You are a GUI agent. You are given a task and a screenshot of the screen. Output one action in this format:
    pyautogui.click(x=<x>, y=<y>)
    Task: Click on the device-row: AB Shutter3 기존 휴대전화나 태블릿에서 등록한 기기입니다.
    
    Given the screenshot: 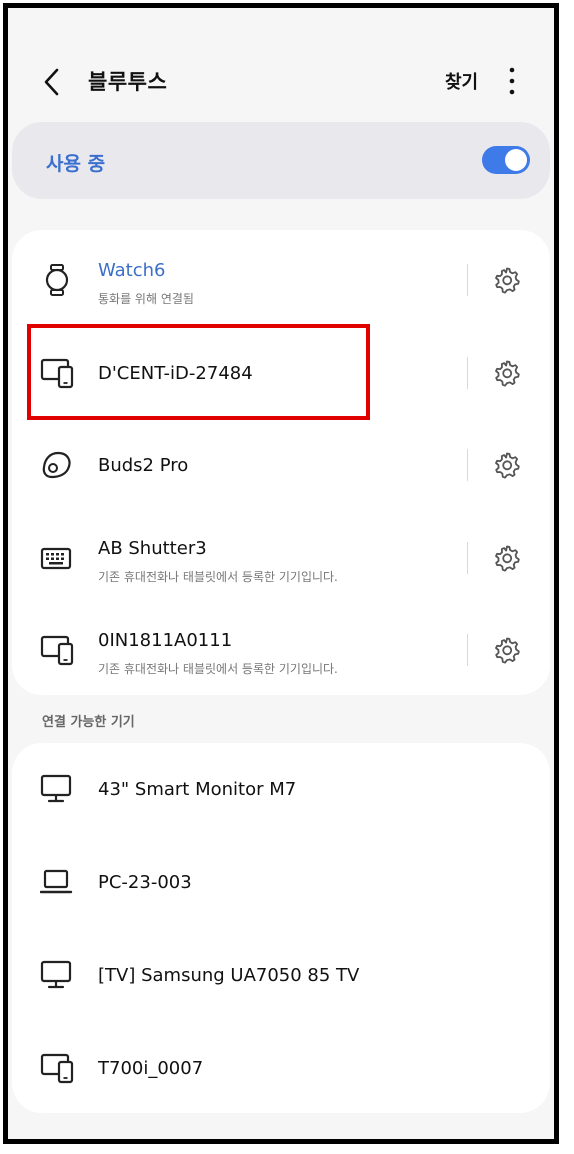 What is the action you would take?
    pyautogui.click(x=281, y=558)
    